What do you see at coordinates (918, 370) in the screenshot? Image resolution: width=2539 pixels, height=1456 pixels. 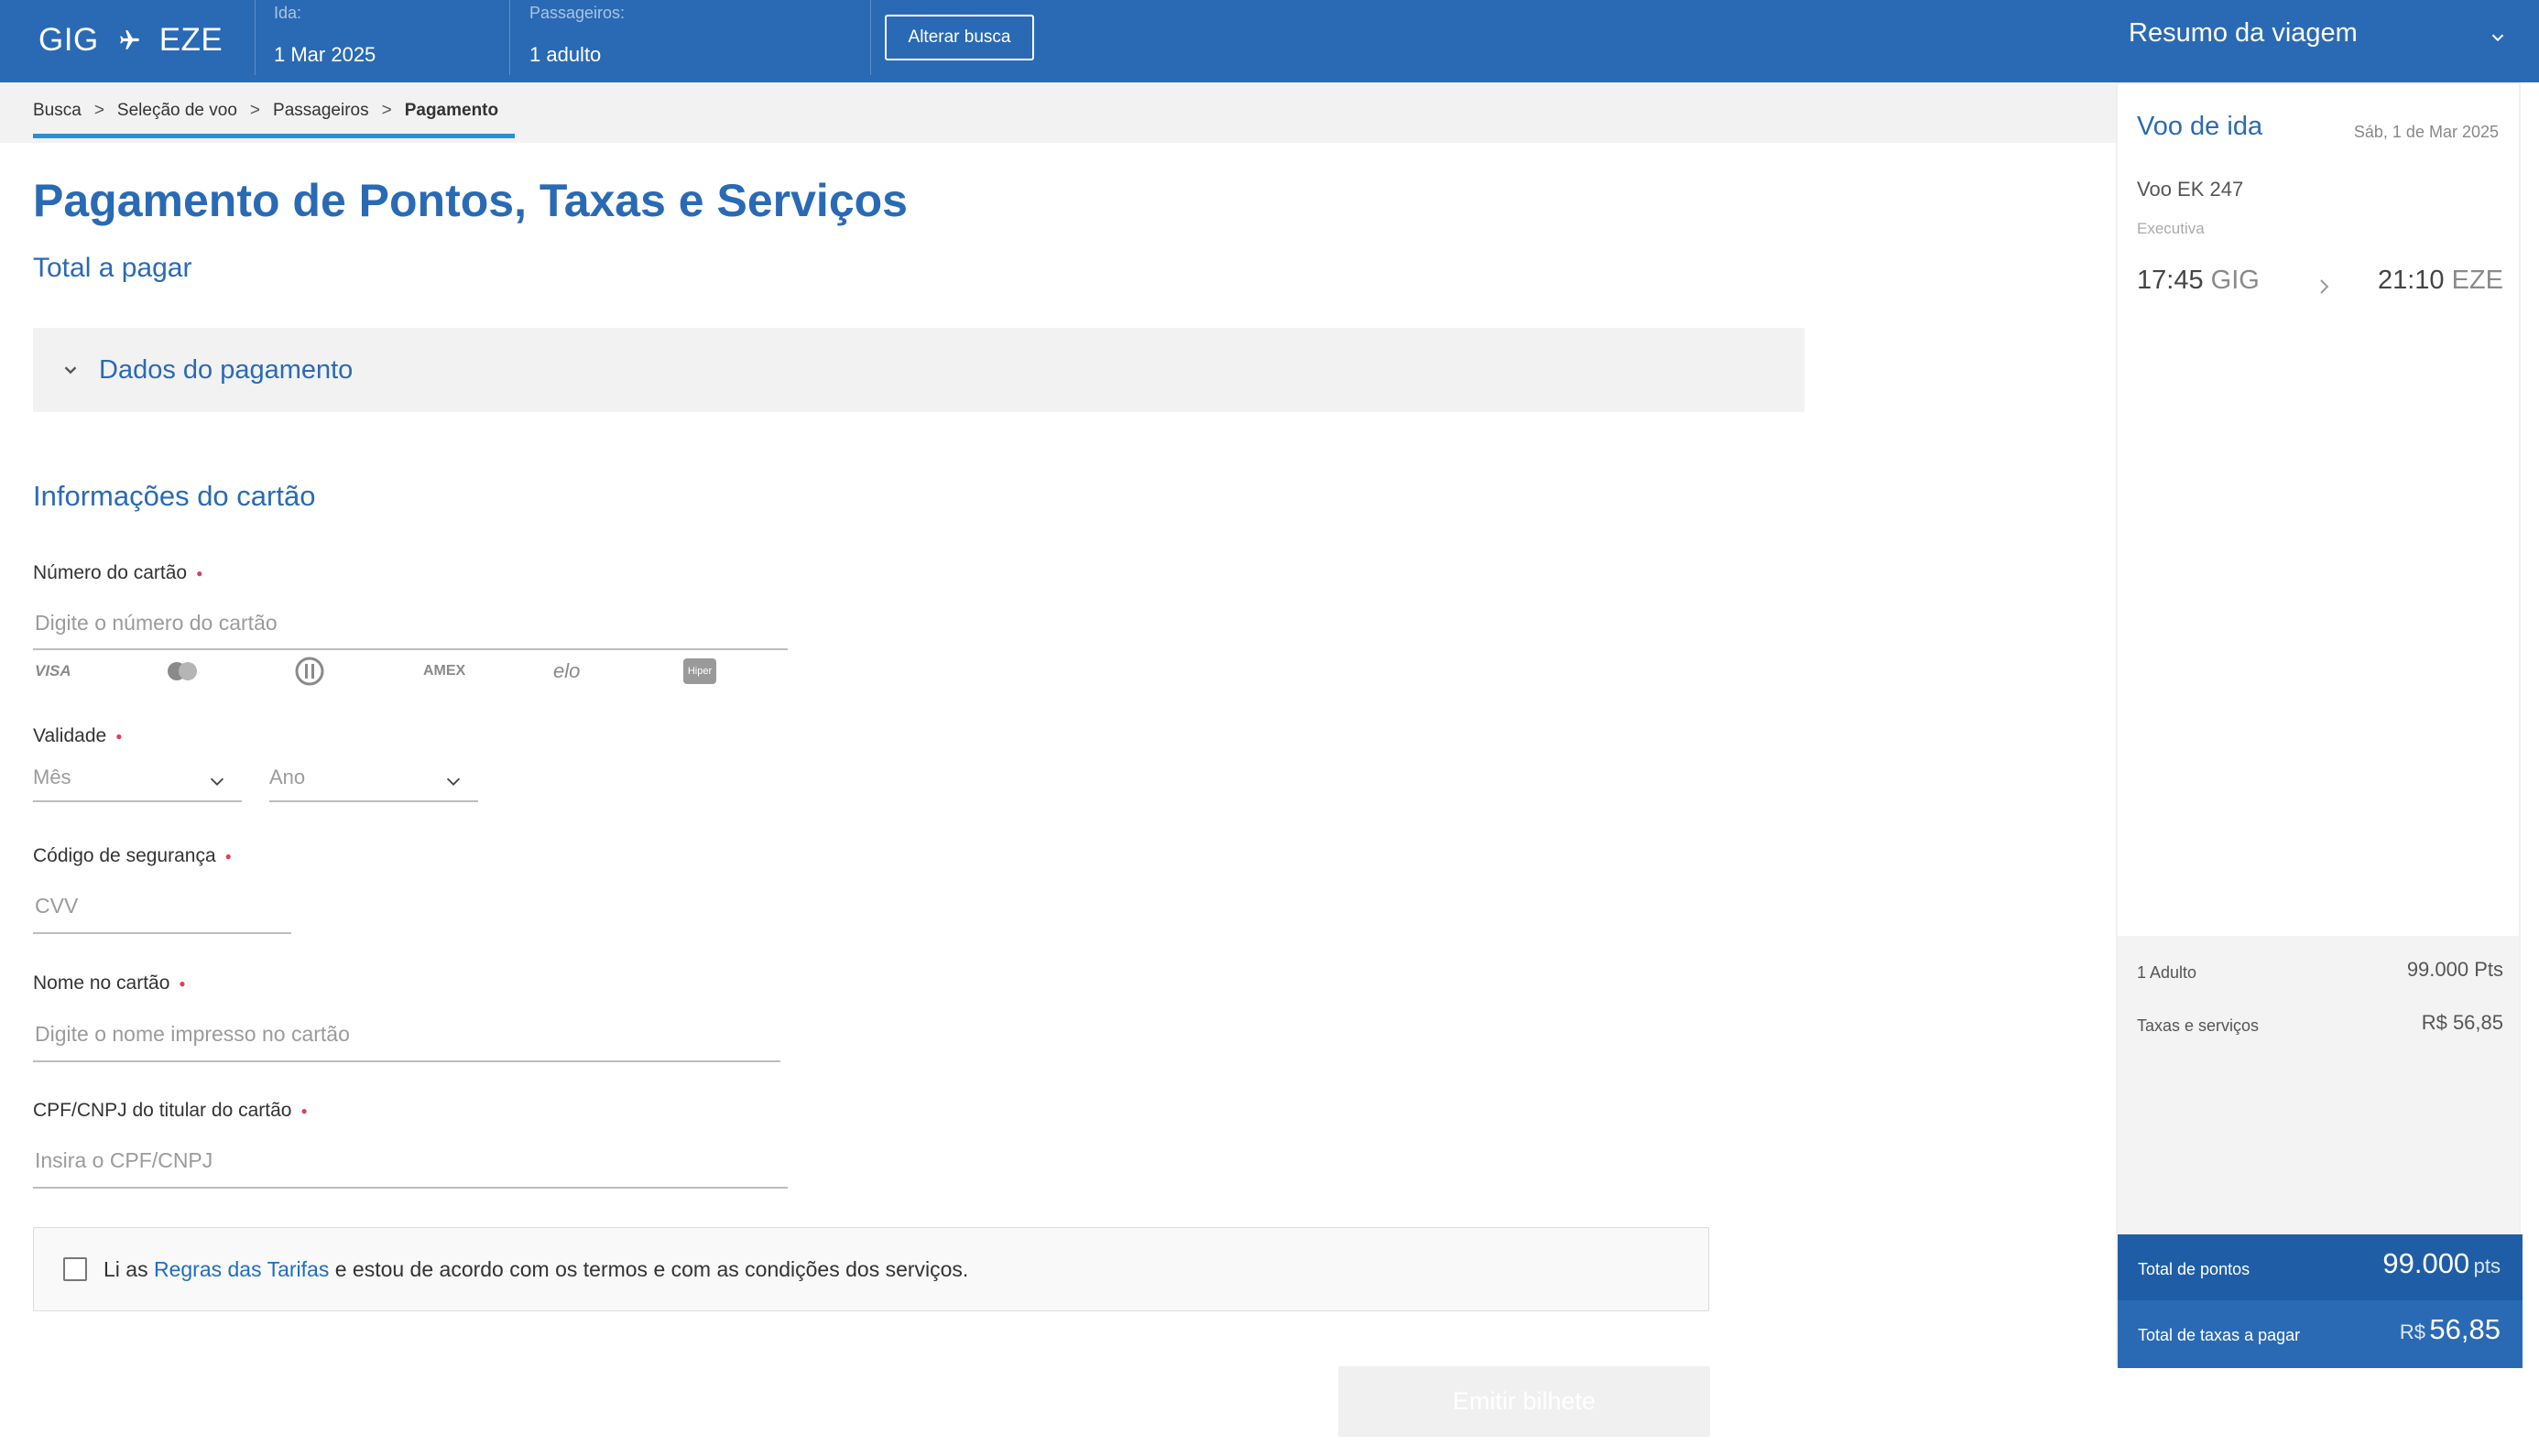 I see `payment-data-panel: Dados do pagamento` at bounding box center [918, 370].